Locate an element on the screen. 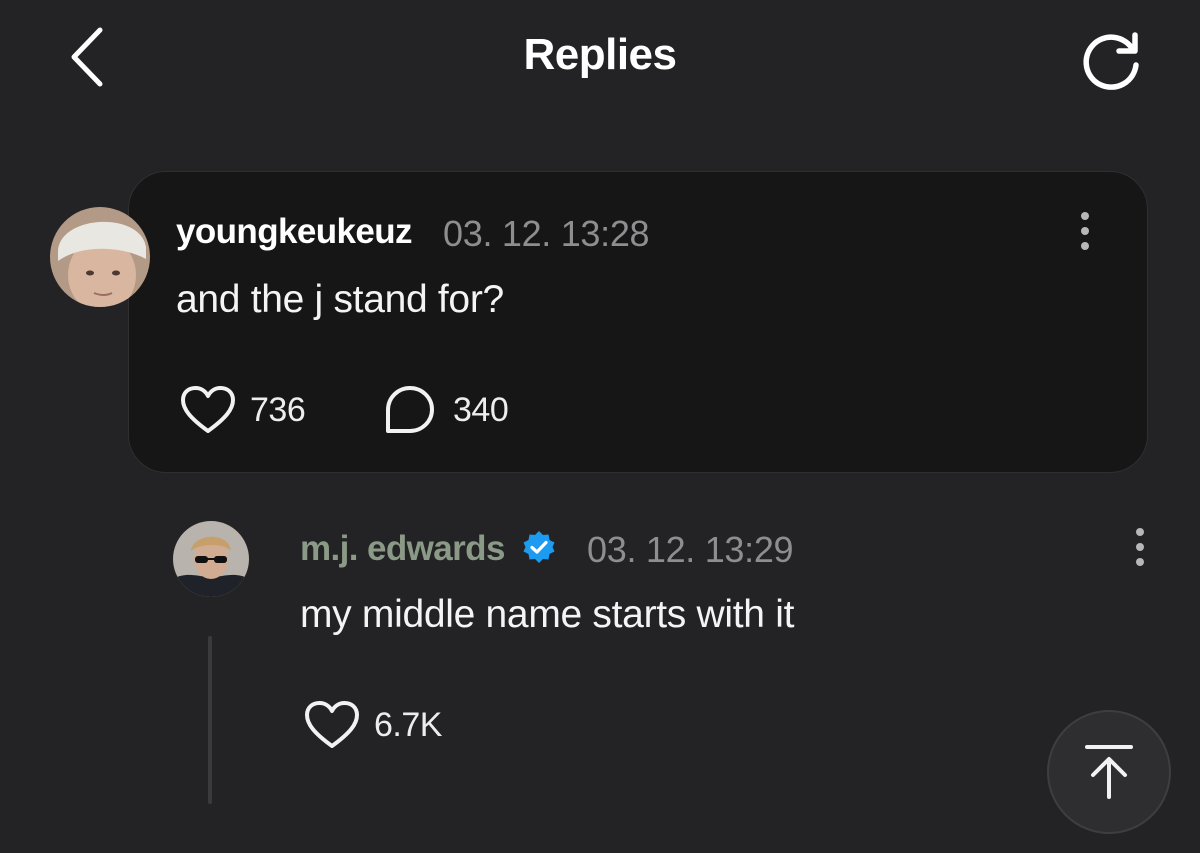 The image size is (1200, 853). verified-badge-icon is located at coordinates (539, 547).